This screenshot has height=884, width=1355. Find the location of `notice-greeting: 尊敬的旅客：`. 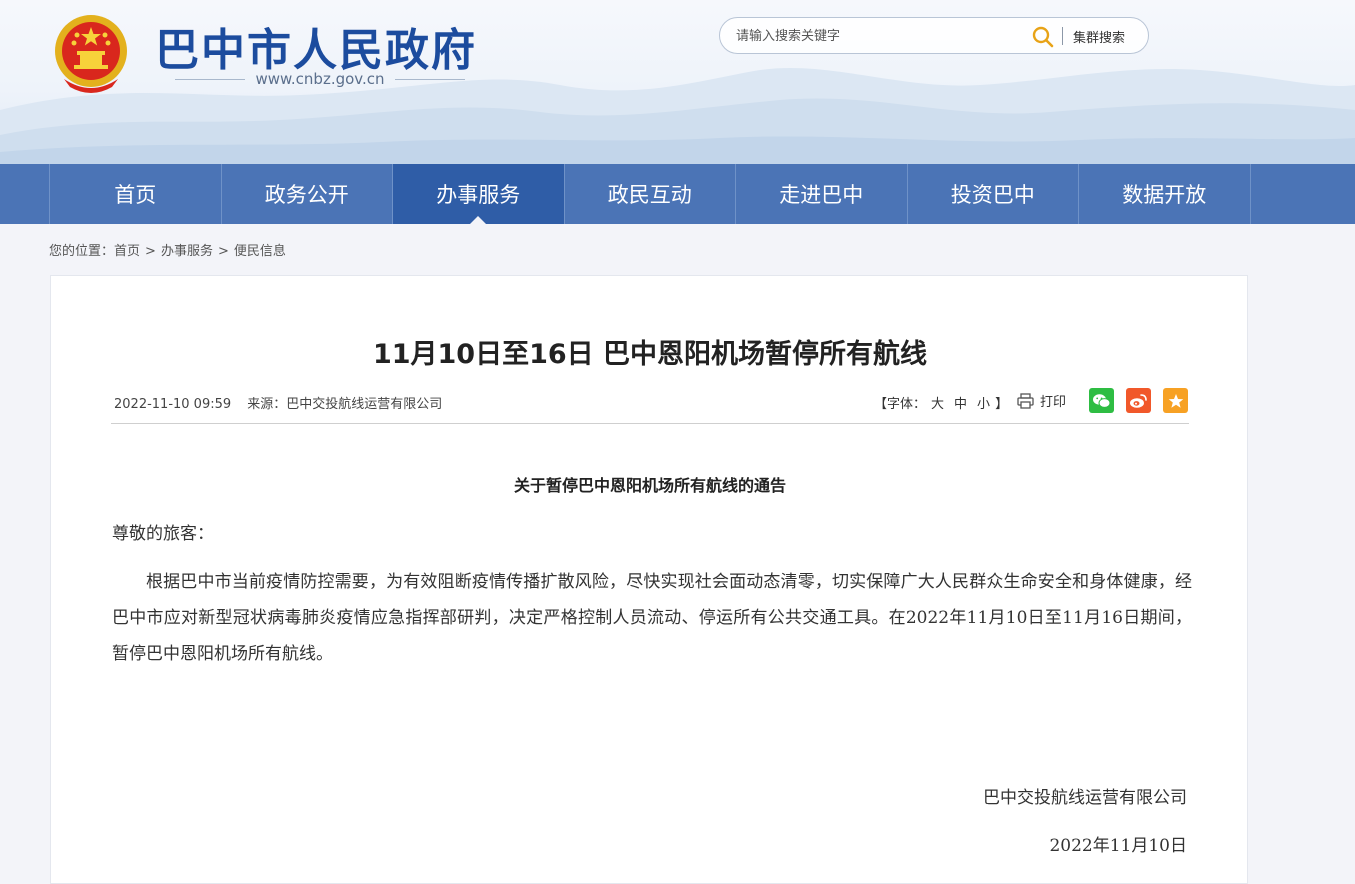

notice-greeting: 尊敬的旅客： is located at coordinates (163, 534).